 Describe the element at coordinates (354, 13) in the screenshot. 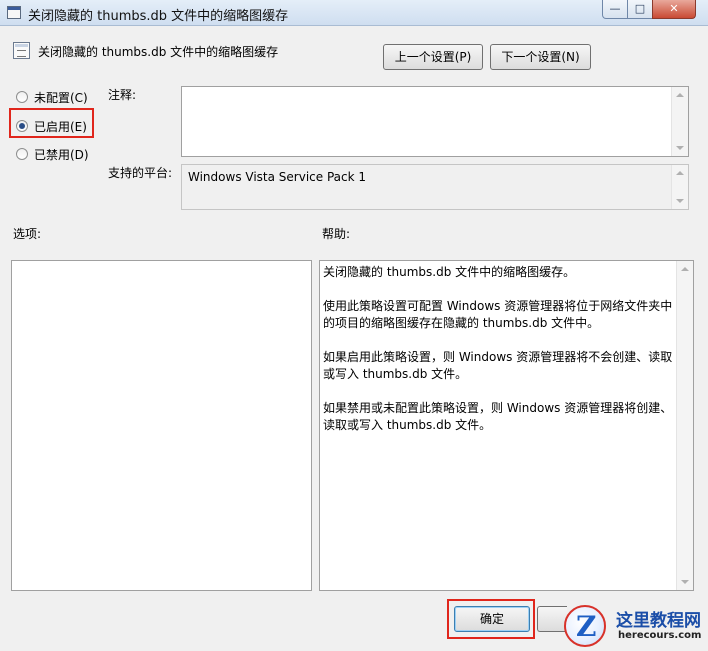

I see `title-bar: 关闭隐藏的 thumbs.db 文件中的缩略图缓存 — □ ✕` at that location.